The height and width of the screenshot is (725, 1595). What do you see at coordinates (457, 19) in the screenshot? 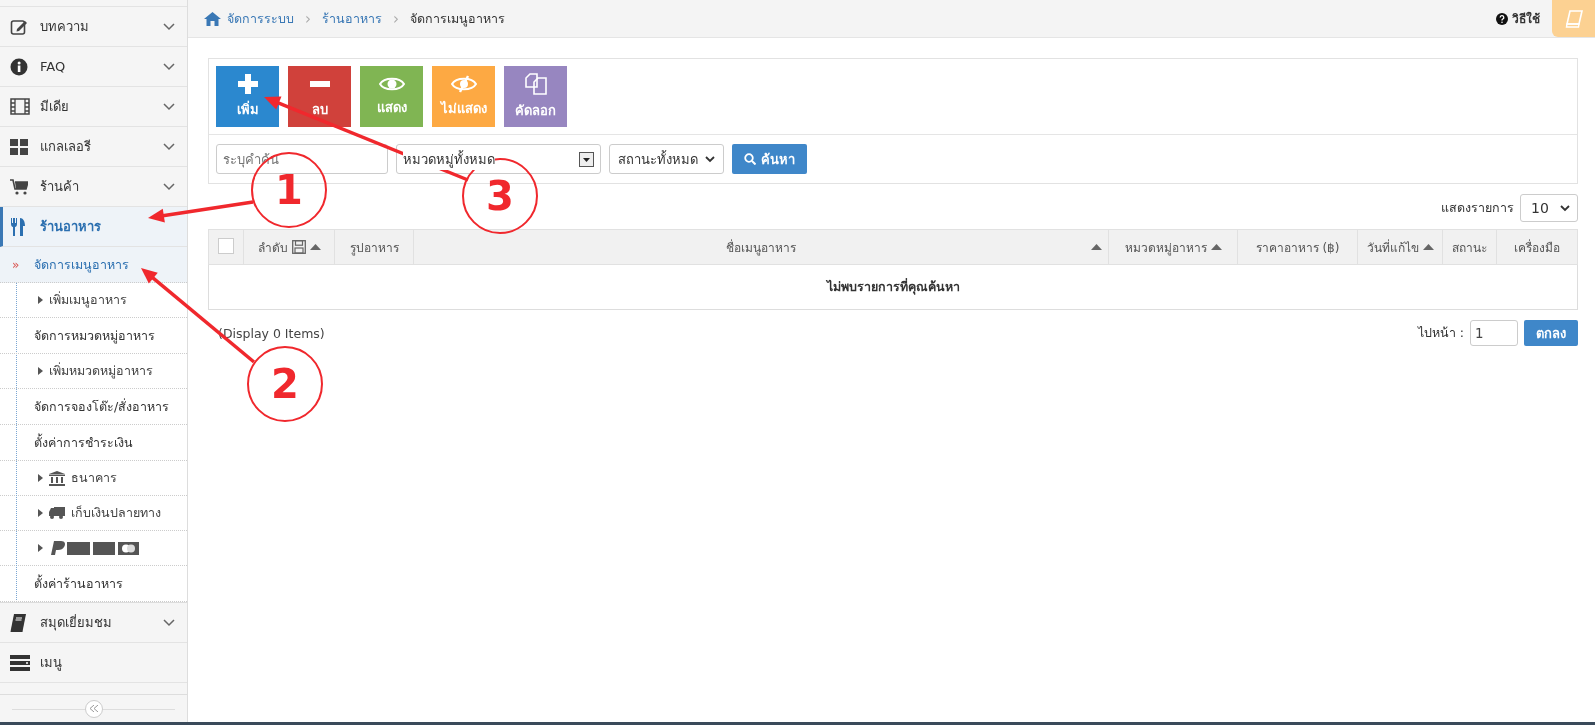
I see `breadcrumb-current: จัดการเมนูอาหาร` at bounding box center [457, 19].